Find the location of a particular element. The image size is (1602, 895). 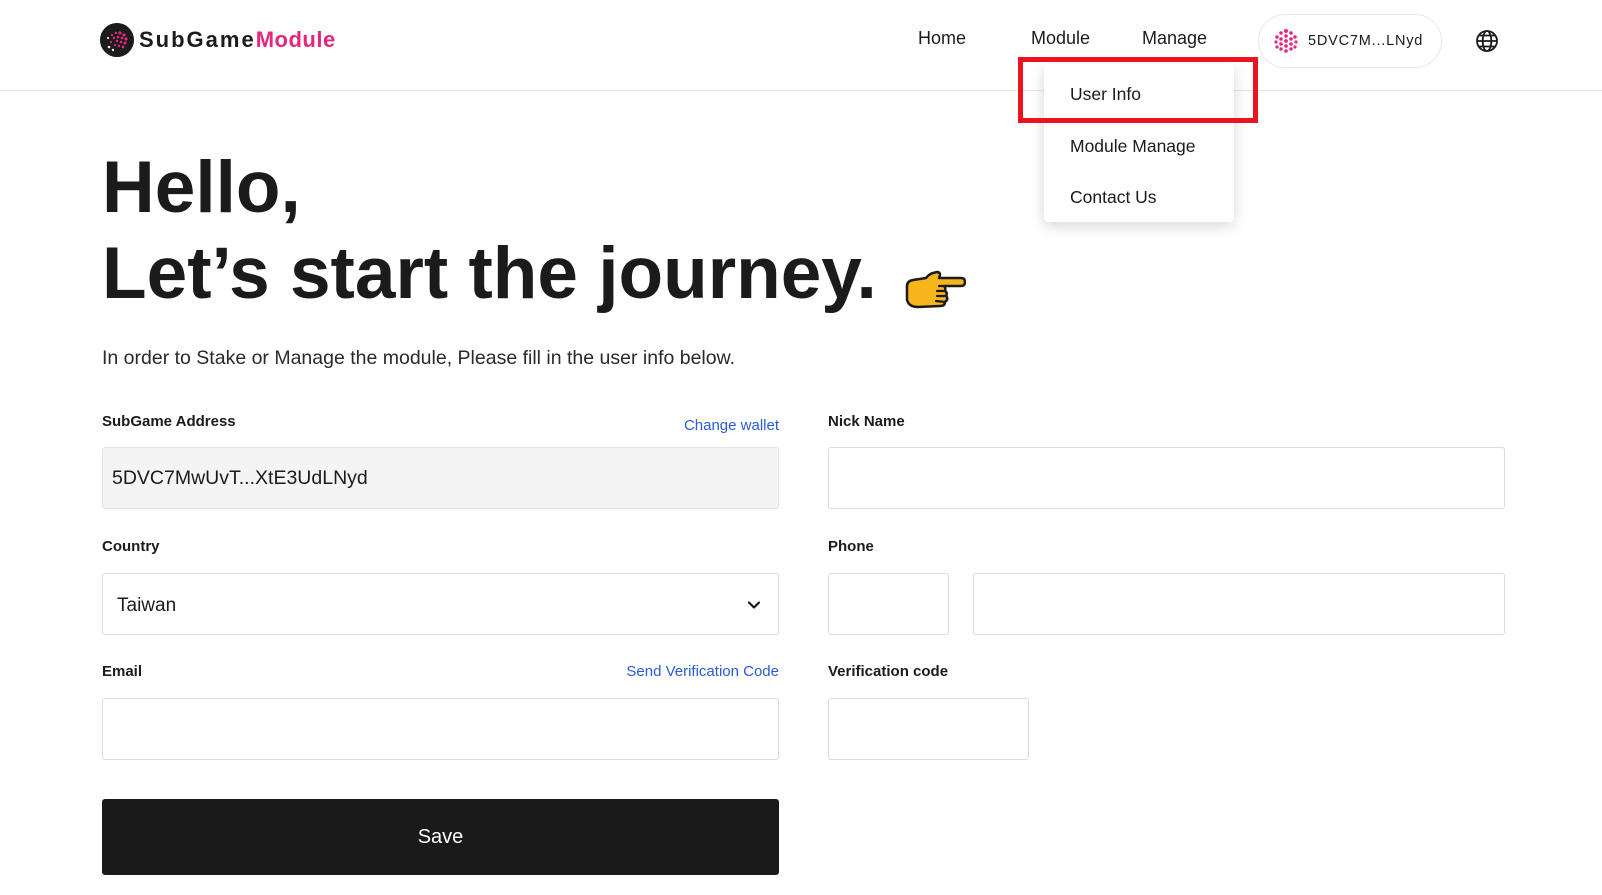

chevron-down-icon is located at coordinates (754, 605).